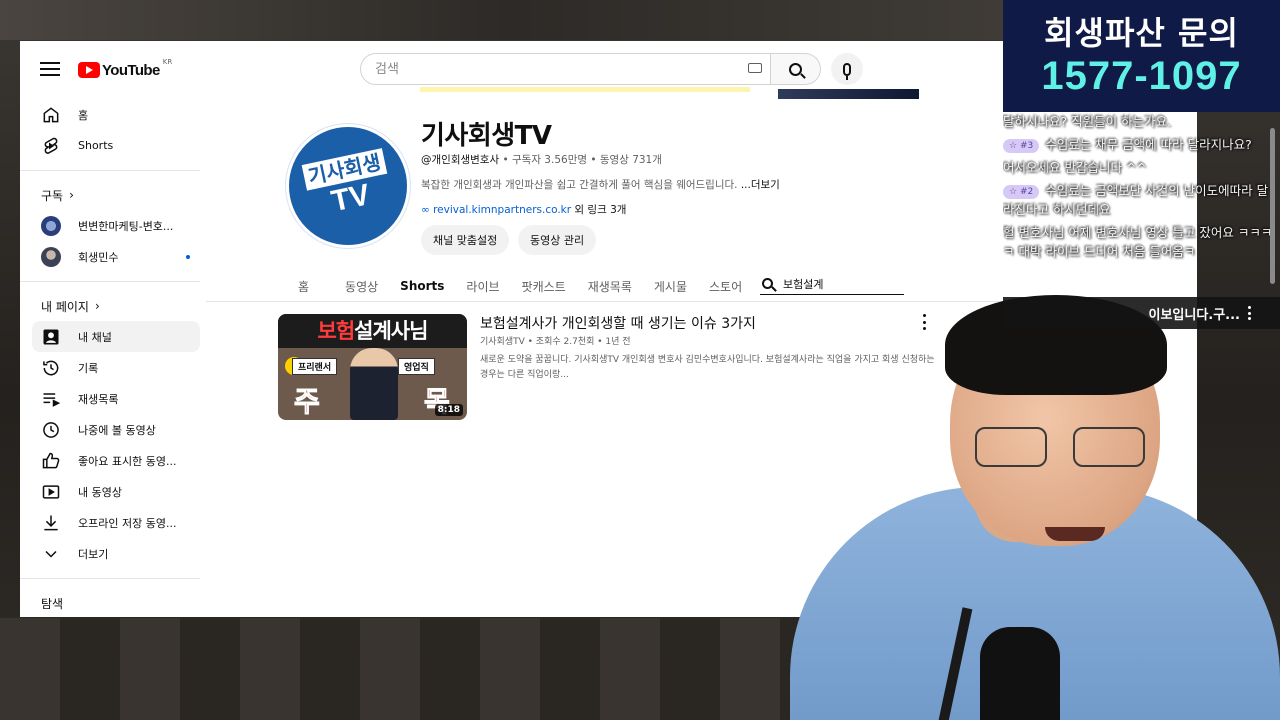  What do you see at coordinates (98, 257) in the screenshot?
I see `sidebar-item-label: 회생민수` at bounding box center [98, 257].